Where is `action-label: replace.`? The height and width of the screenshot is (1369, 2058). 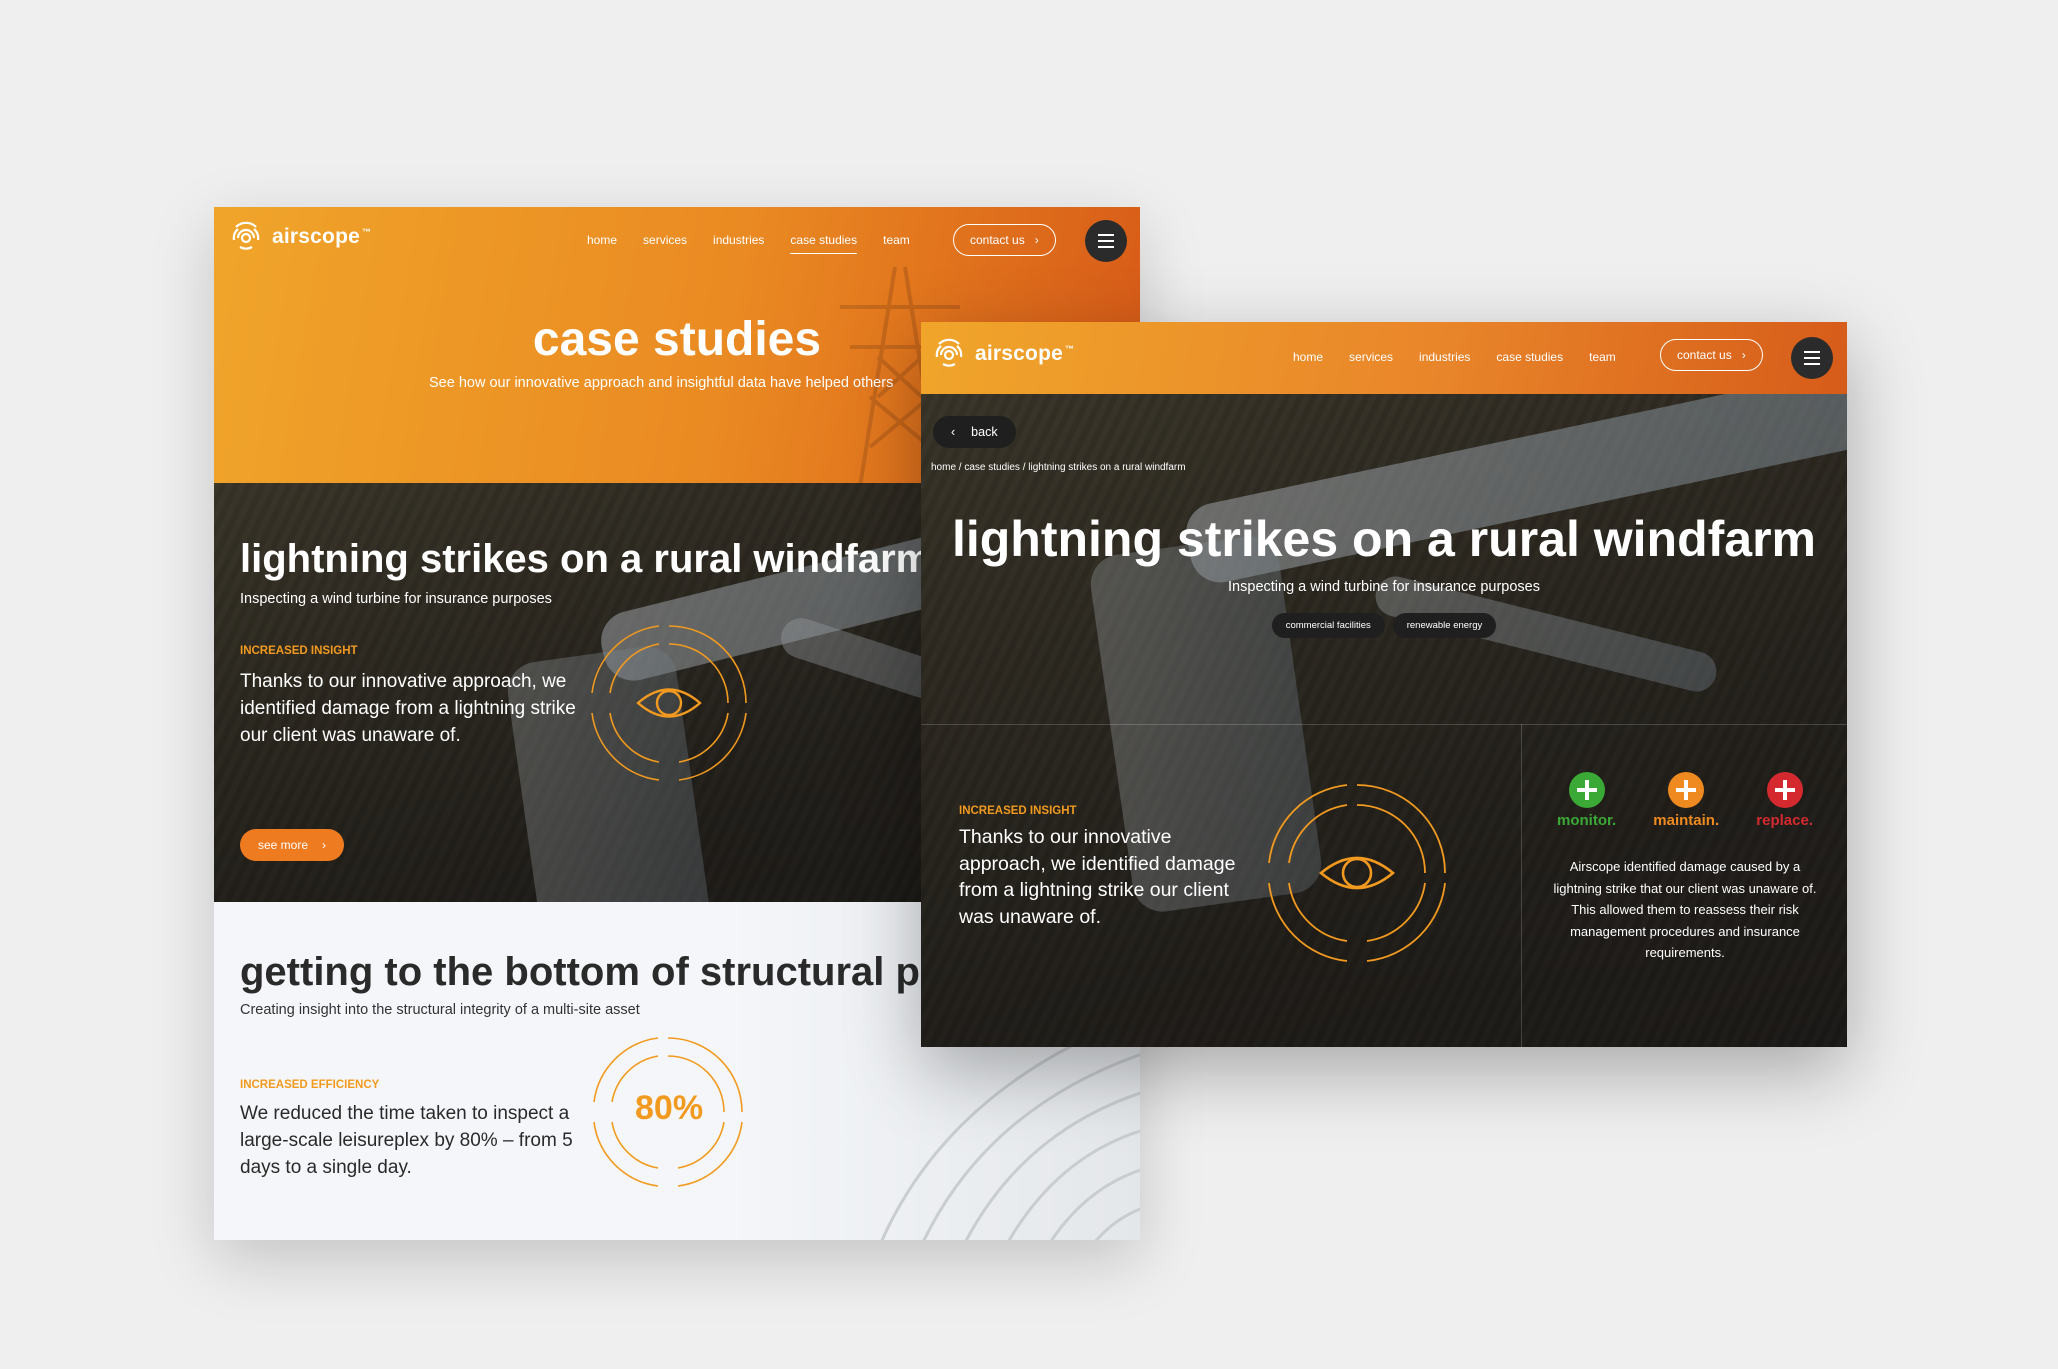
action-label: replace. is located at coordinates (1784, 820).